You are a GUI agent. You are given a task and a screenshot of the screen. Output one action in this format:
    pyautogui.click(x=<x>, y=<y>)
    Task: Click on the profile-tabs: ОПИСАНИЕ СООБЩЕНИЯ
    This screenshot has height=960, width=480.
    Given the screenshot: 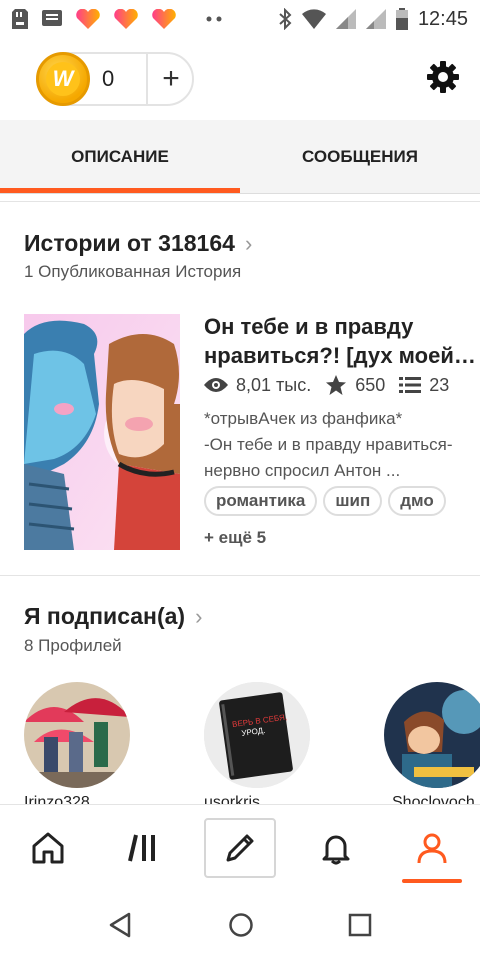 What is the action you would take?
    pyautogui.click(x=240, y=157)
    